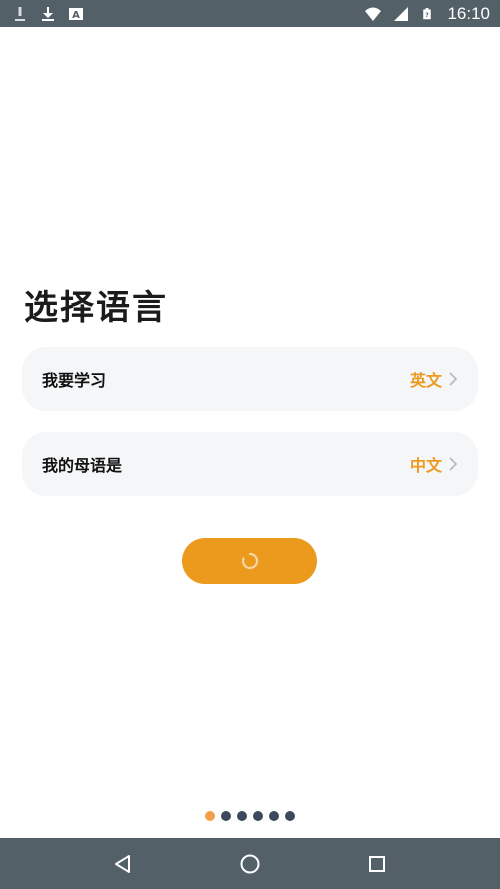 The width and height of the screenshot is (500, 889). I want to click on download-icon, so click(48, 13).